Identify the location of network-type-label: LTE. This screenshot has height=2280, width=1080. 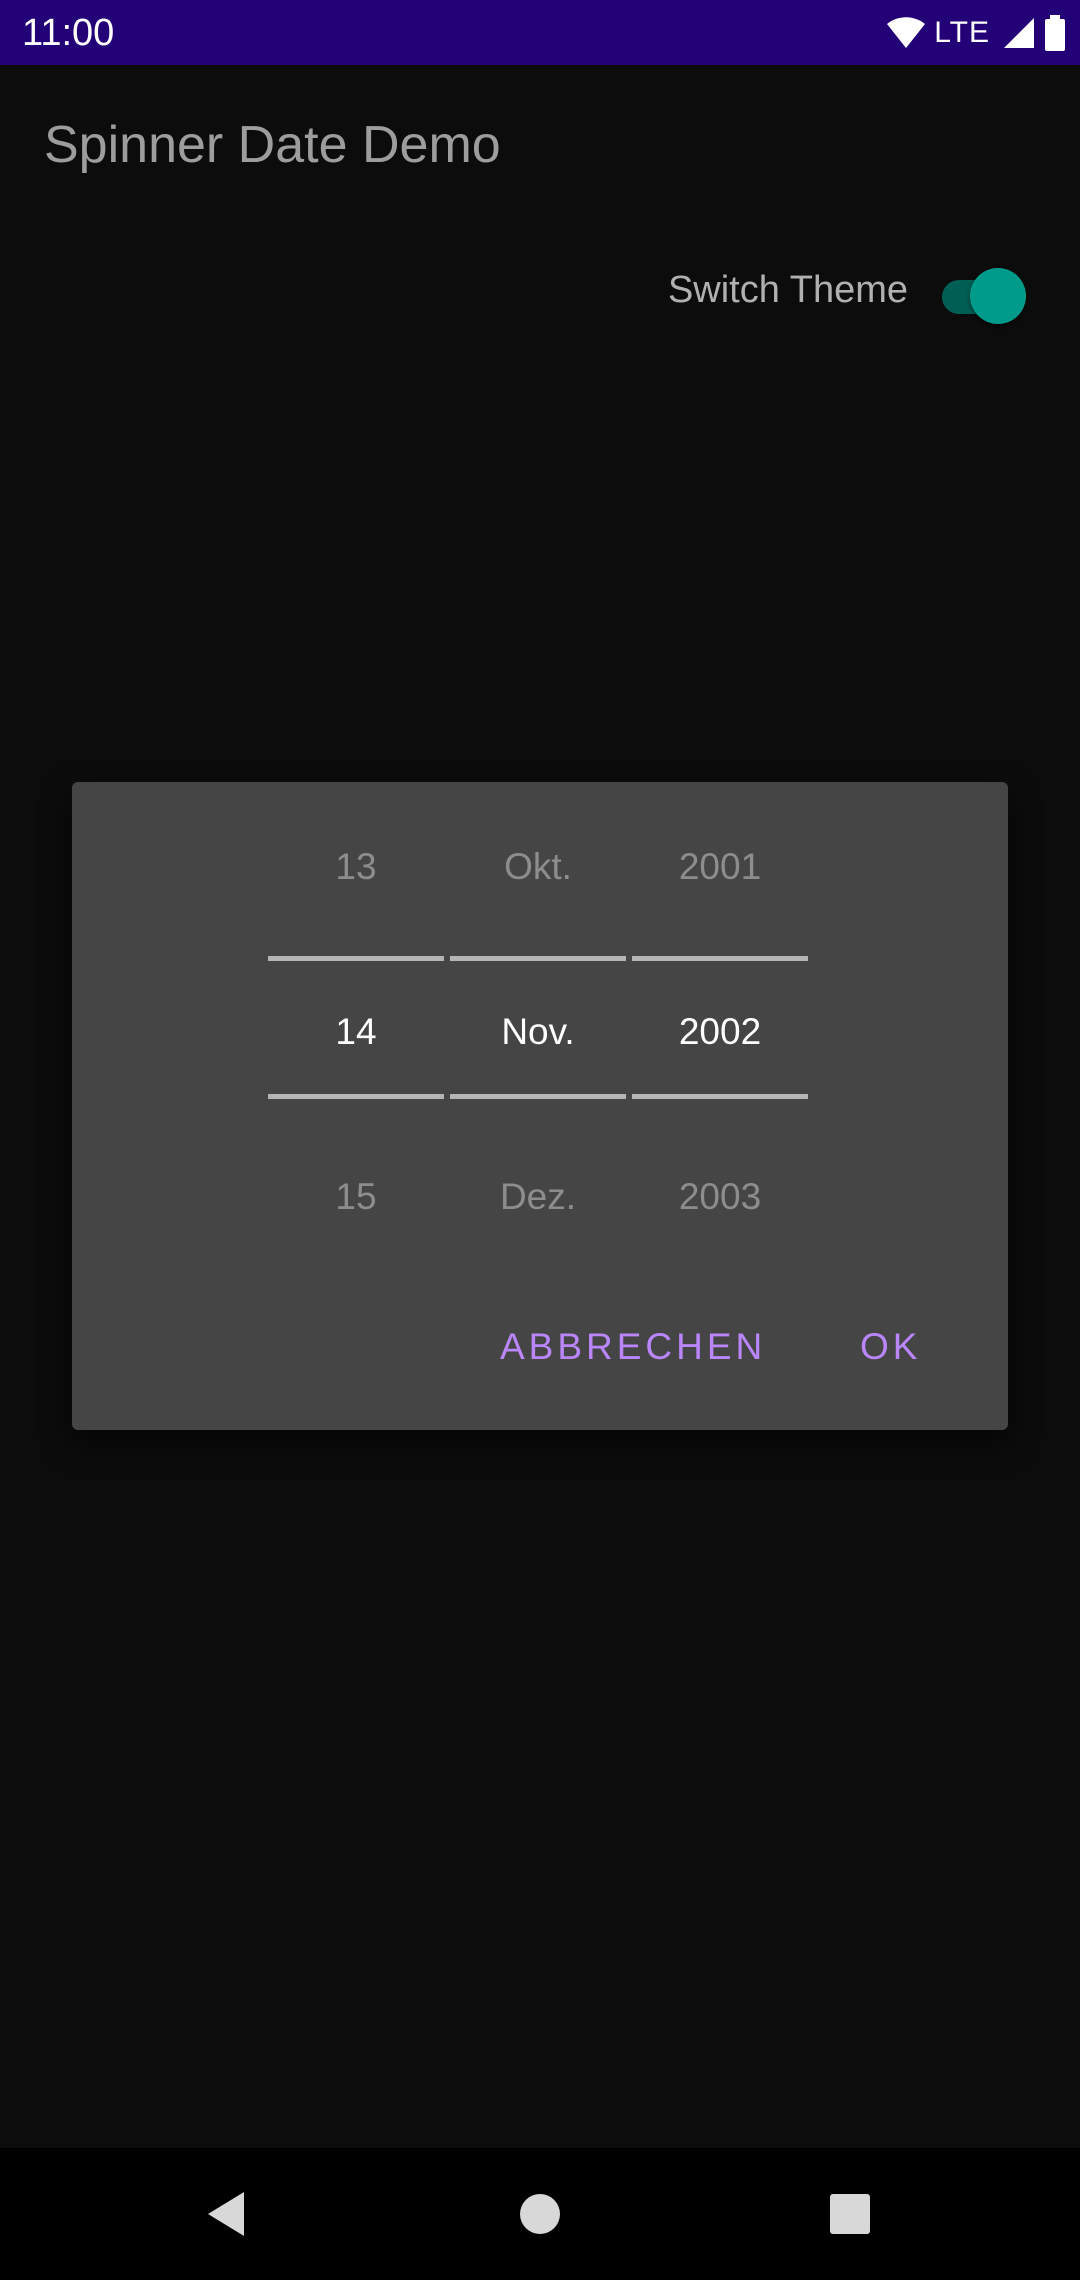
(962, 32).